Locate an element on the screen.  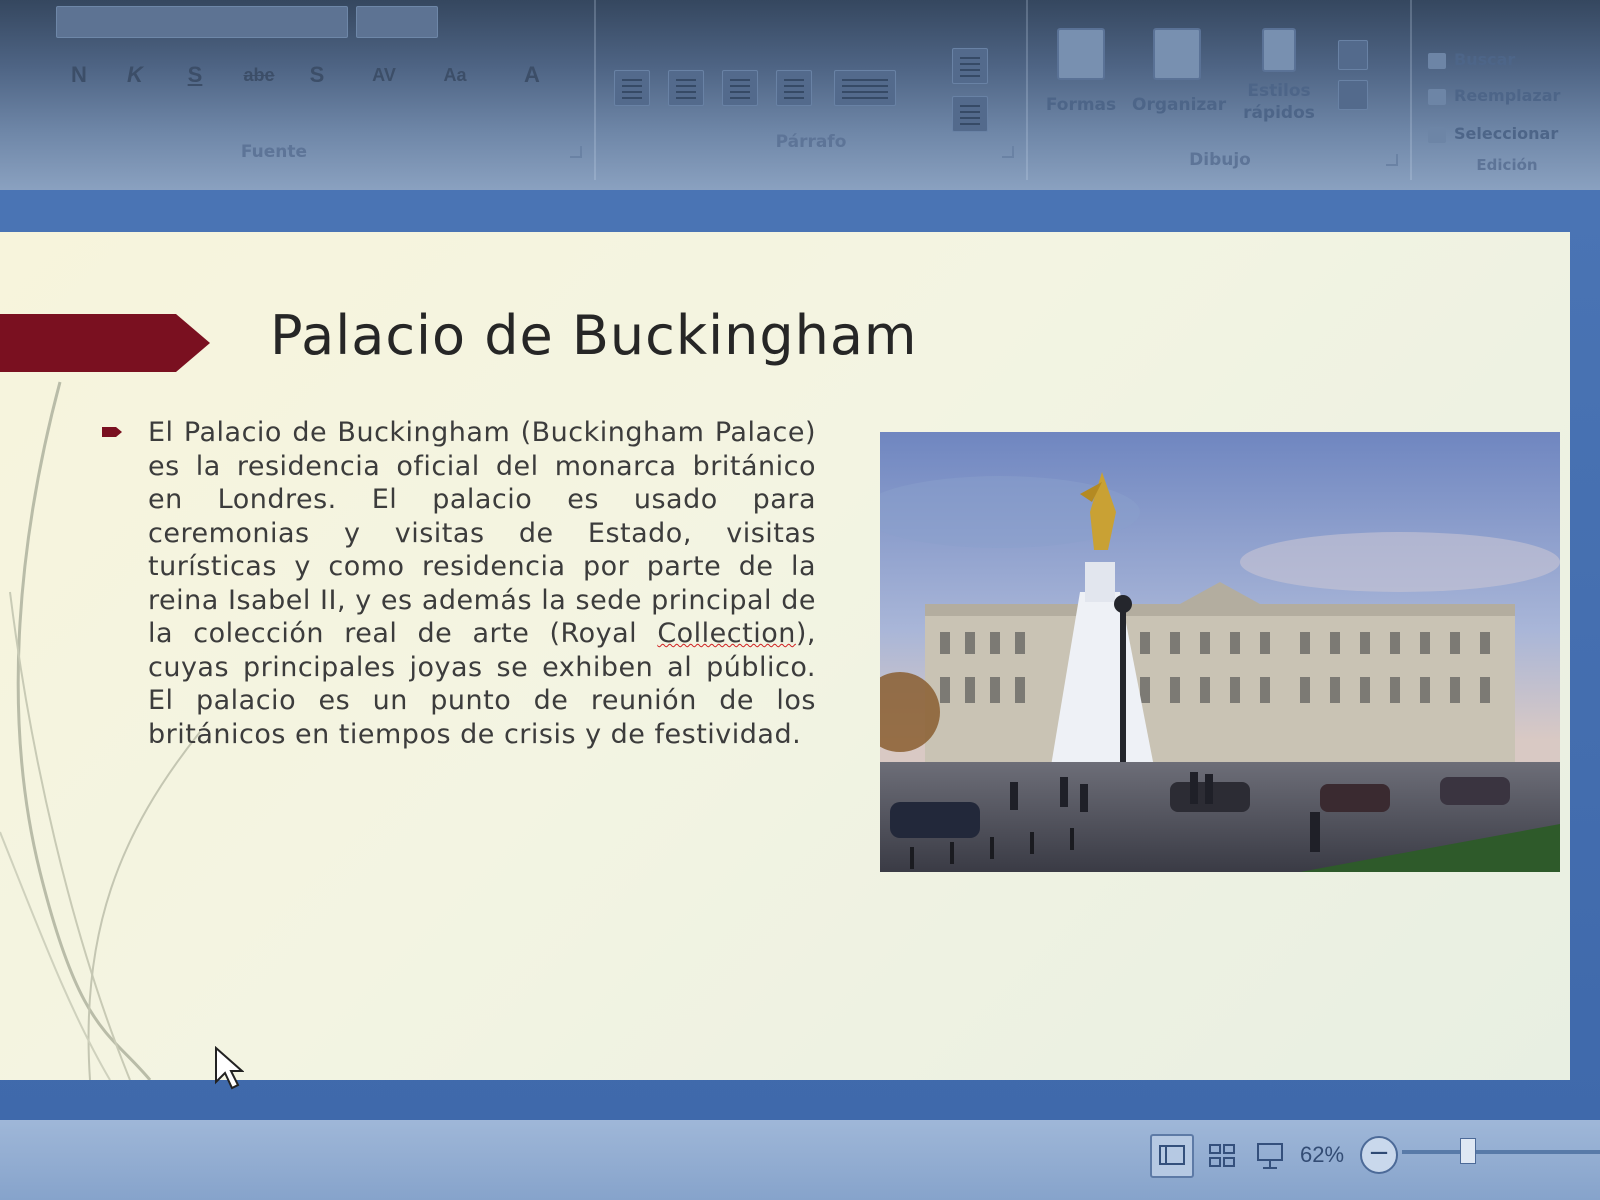
ribbon-group-drawing: Formas Organizar Estilos rápidos Dibujo is located at coordinates (1221, 90).